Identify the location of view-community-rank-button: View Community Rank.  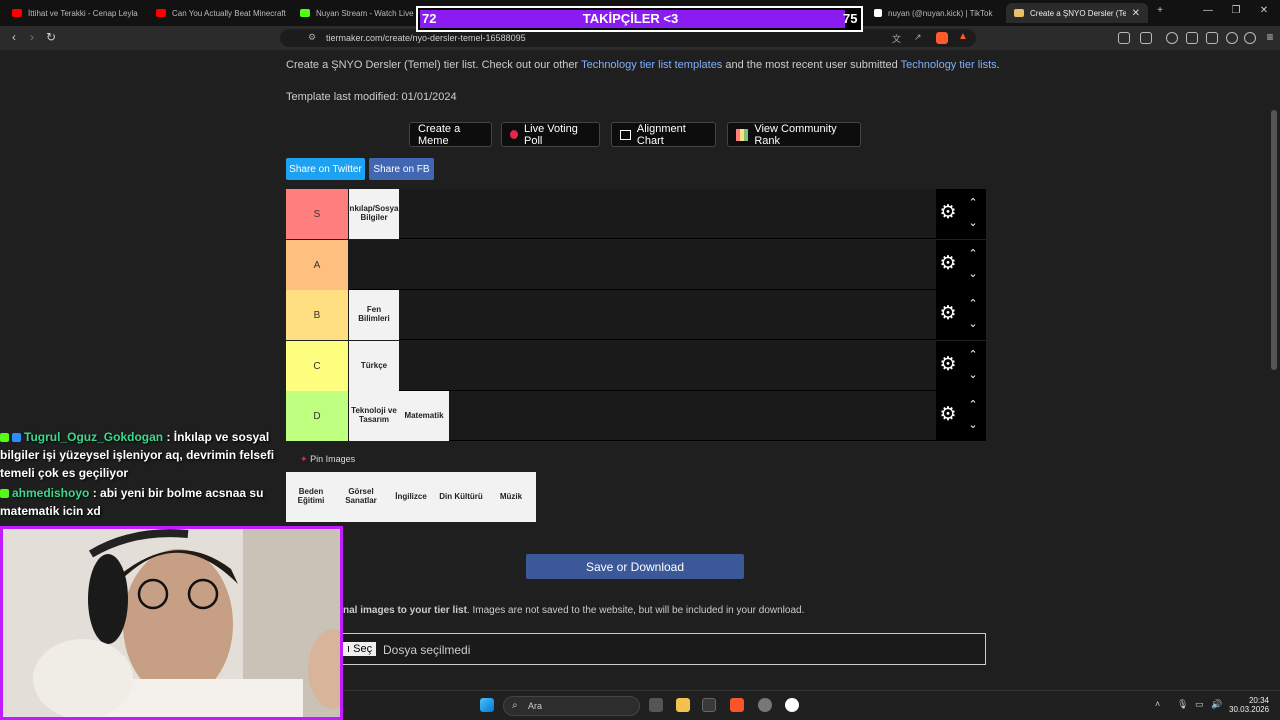
(794, 134).